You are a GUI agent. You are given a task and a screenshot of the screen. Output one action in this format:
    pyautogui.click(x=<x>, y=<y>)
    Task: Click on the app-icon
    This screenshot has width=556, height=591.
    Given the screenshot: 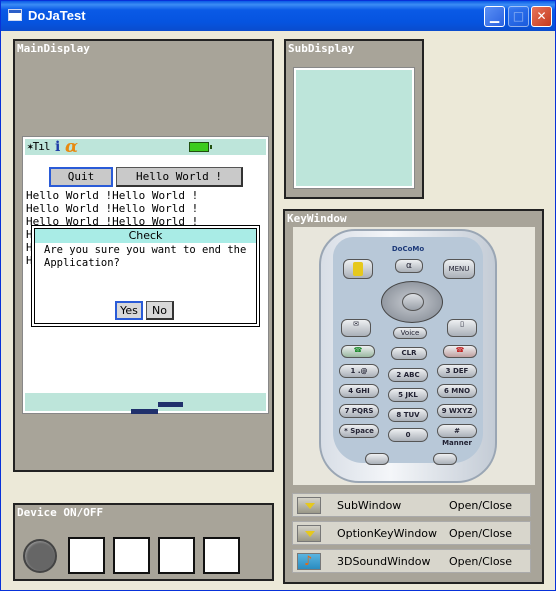 What is the action you would take?
    pyautogui.click(x=15, y=15)
    